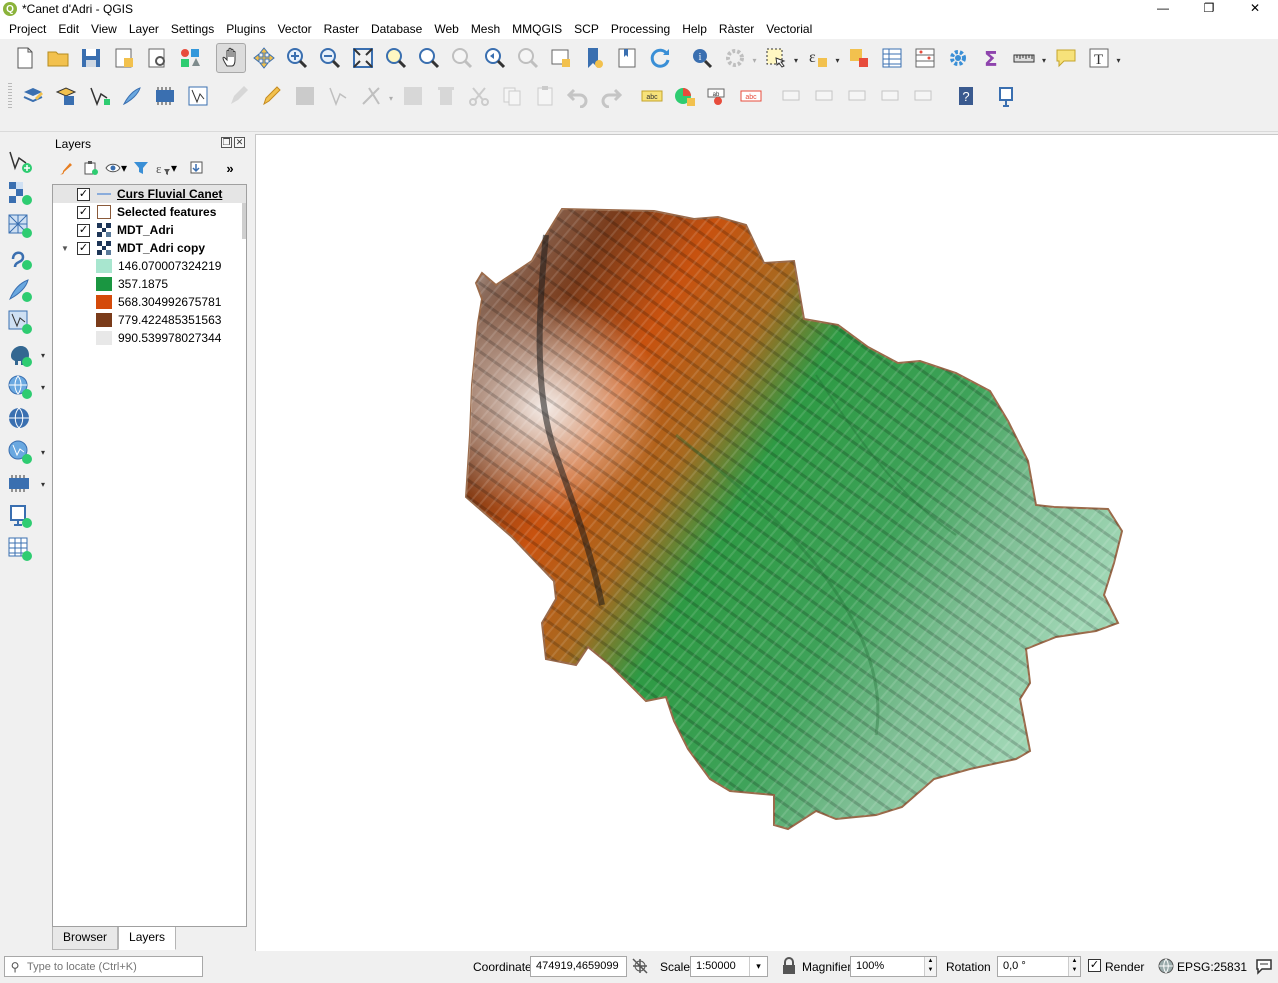 This screenshot has width=1278, height=983. Describe the element at coordinates (958, 58) in the screenshot. I see `processing-toolbox-button` at that location.